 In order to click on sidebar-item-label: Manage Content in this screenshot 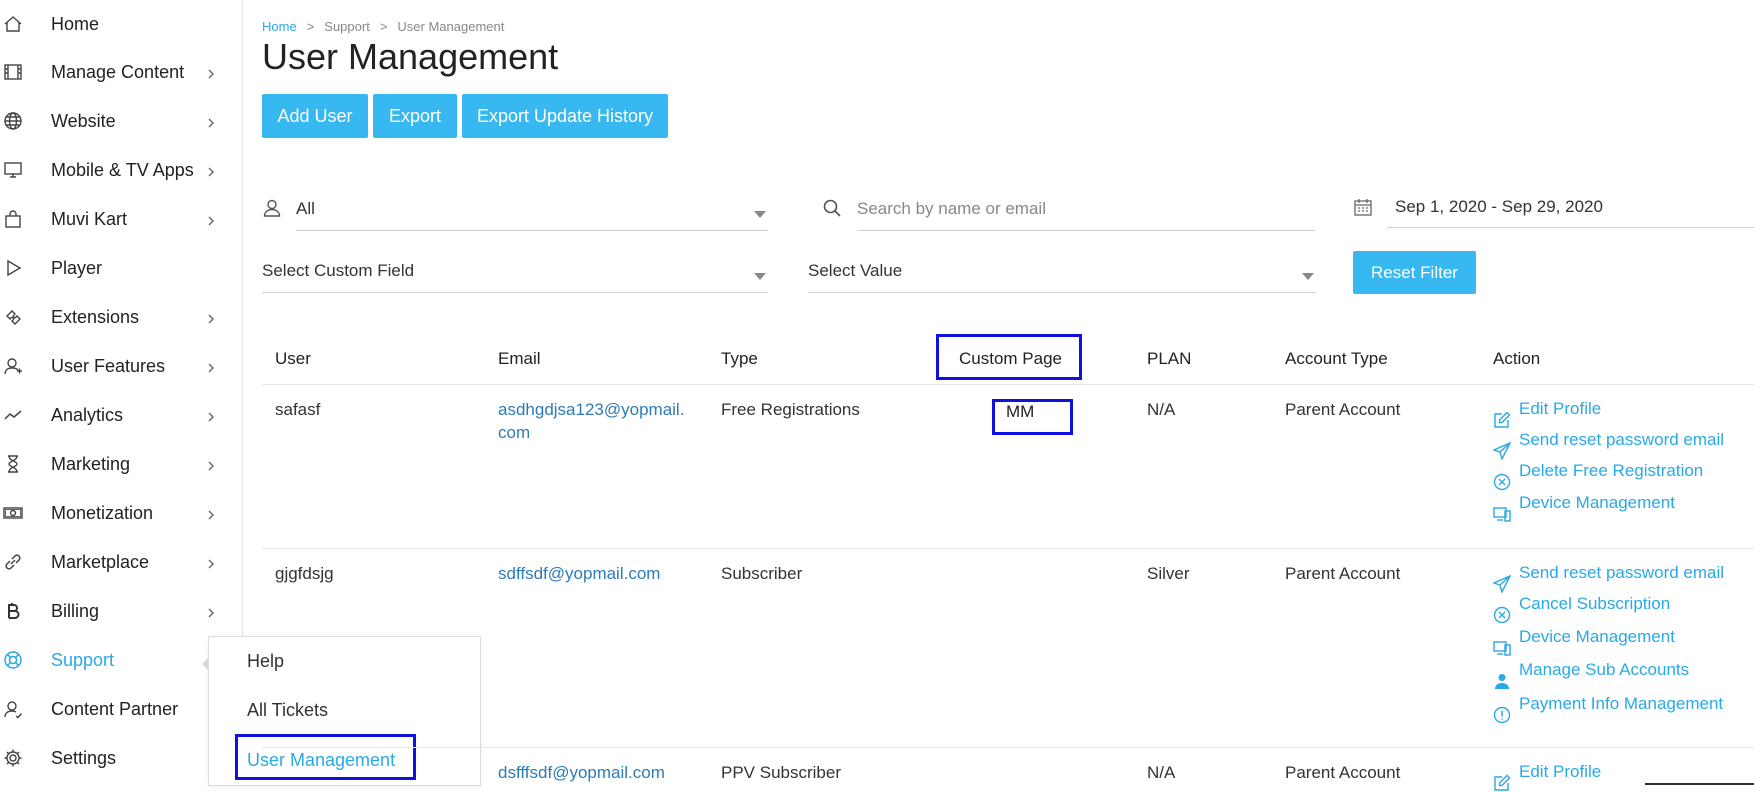, I will do `click(118, 71)`.